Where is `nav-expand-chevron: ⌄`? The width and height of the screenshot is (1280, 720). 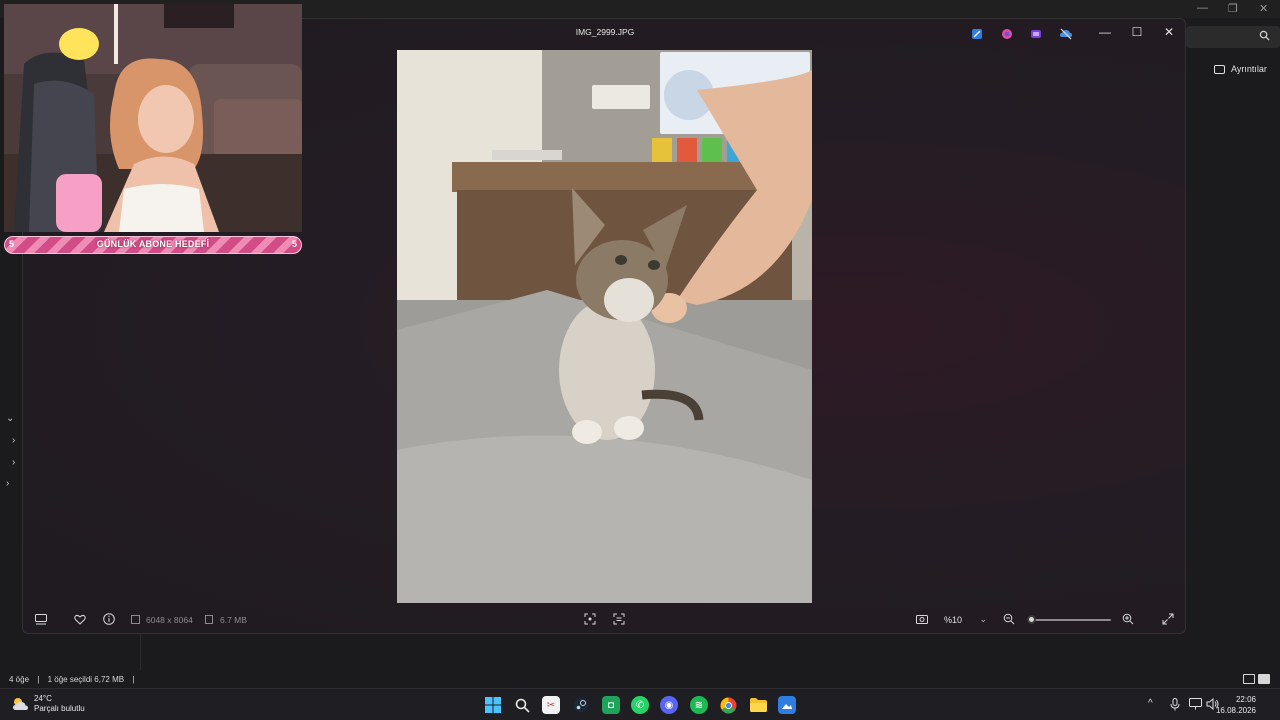 nav-expand-chevron: ⌄ is located at coordinates (10, 418).